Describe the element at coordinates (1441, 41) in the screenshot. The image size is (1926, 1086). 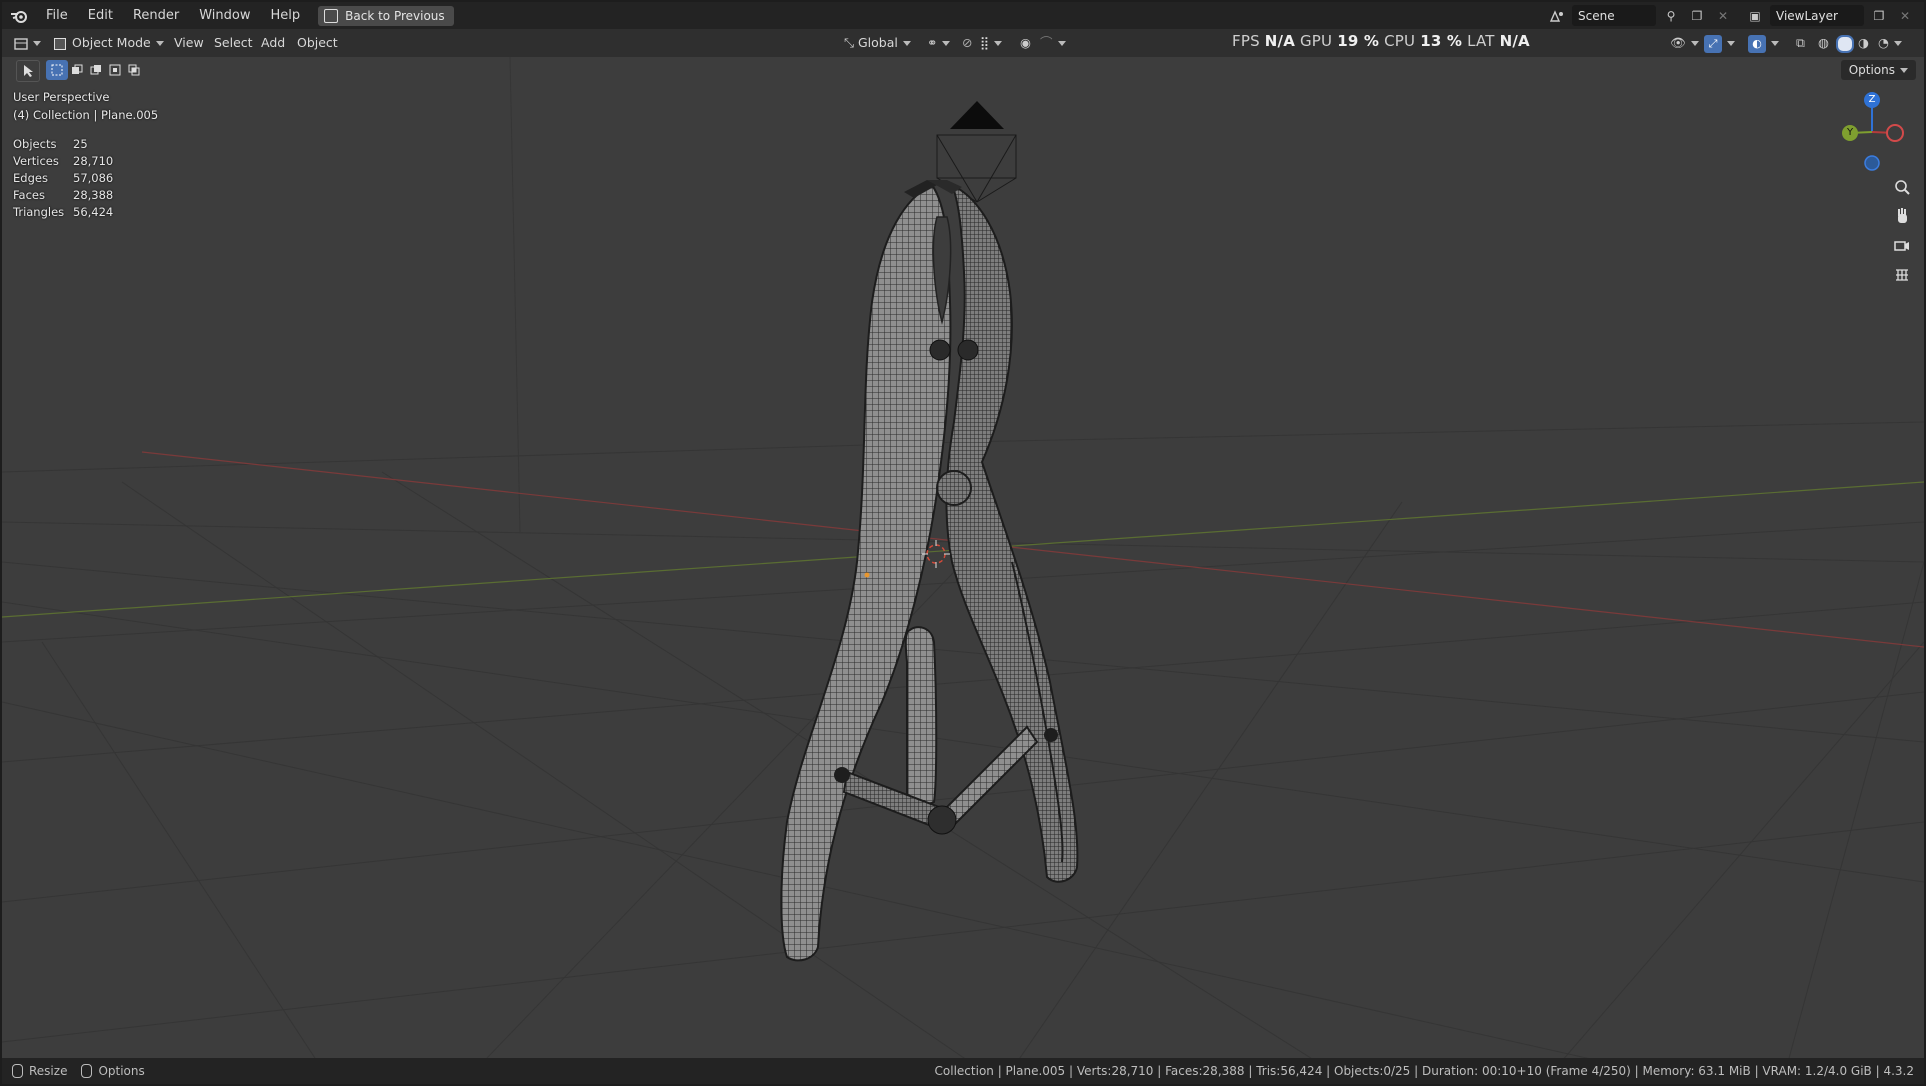
I see `cpu-value: 13 %` at that location.